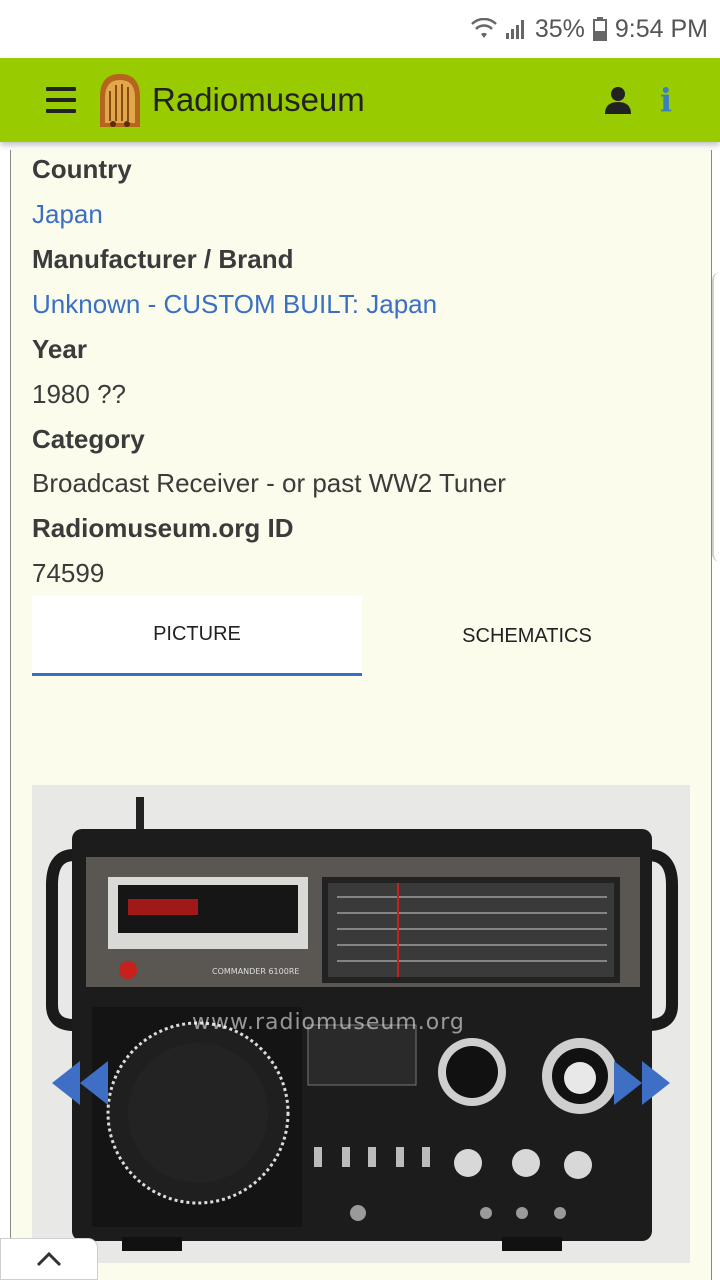 The image size is (720, 1280). What do you see at coordinates (716, 417) in the screenshot?
I see `edge-panel-handle` at bounding box center [716, 417].